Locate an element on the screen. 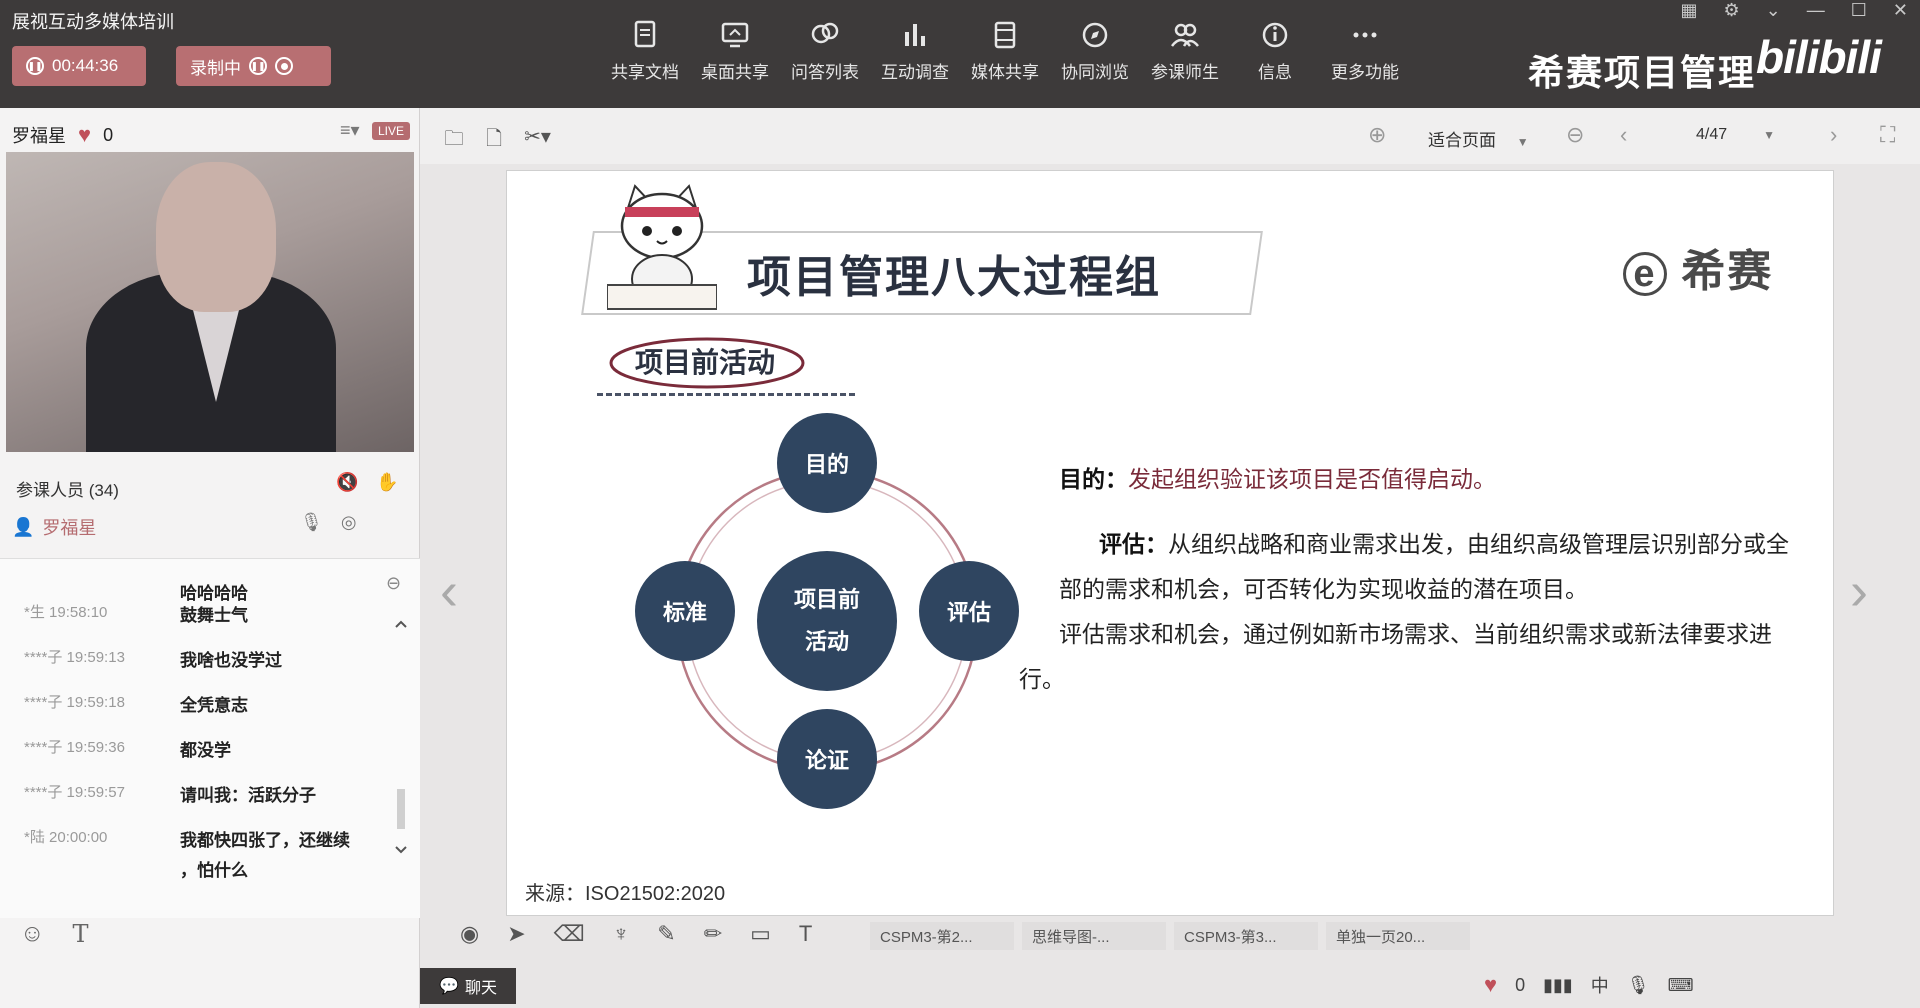 This screenshot has height=1008, width=1920. evaluate-label: 评估： is located at coordinates (1133, 544).